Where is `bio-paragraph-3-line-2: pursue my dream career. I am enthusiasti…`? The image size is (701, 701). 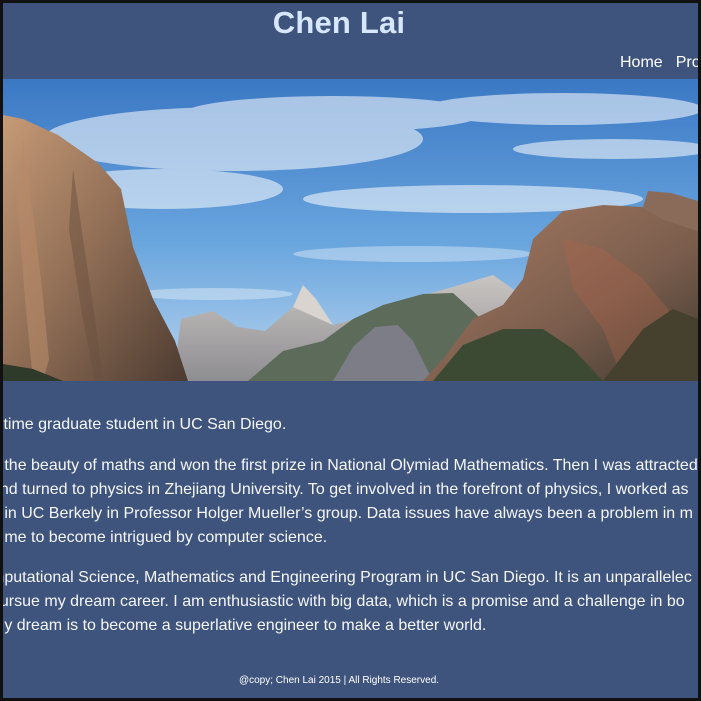
bio-paragraph-3-line-2: pursue my dream career. I am enthusiasti… is located at coordinates (342, 601).